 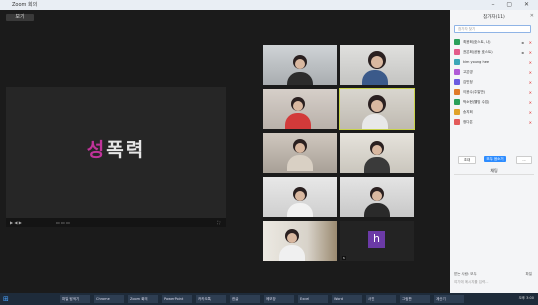 What do you see at coordinates (269, 5) in the screenshot?
I see `title-bar: Zoom 회의 – ▢ ✕` at bounding box center [269, 5].